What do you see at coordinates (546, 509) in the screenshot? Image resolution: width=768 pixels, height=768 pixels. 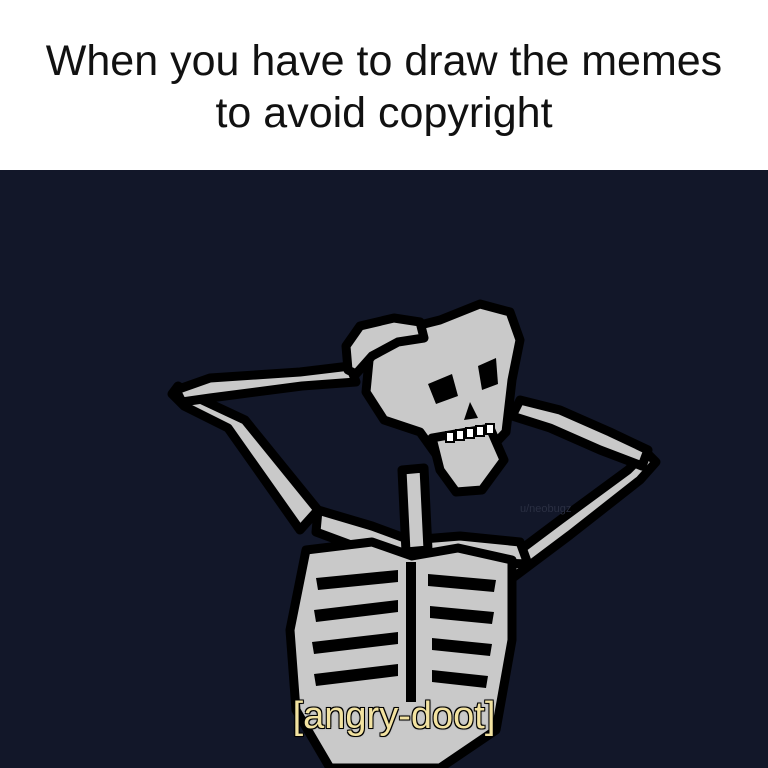 I see `artist-watermark: u/neobugz` at bounding box center [546, 509].